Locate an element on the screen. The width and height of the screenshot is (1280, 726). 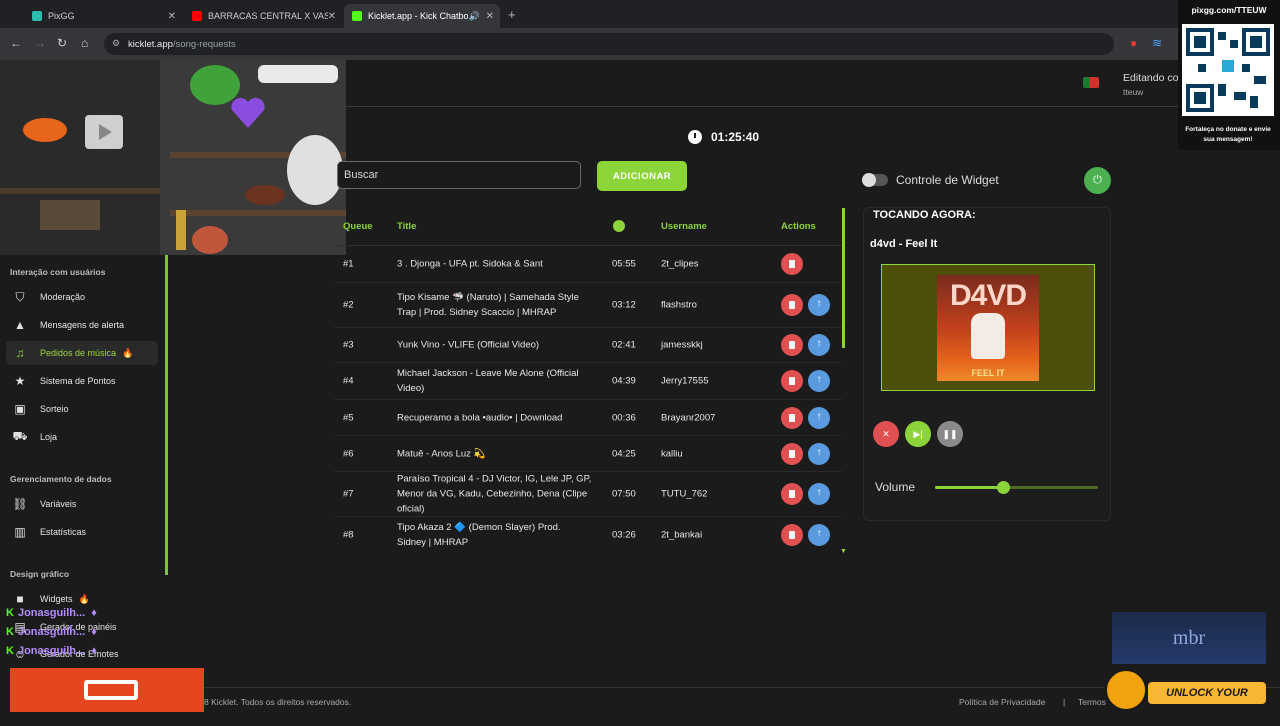
kicklet-favicon-icon is located at coordinates (357, 16).